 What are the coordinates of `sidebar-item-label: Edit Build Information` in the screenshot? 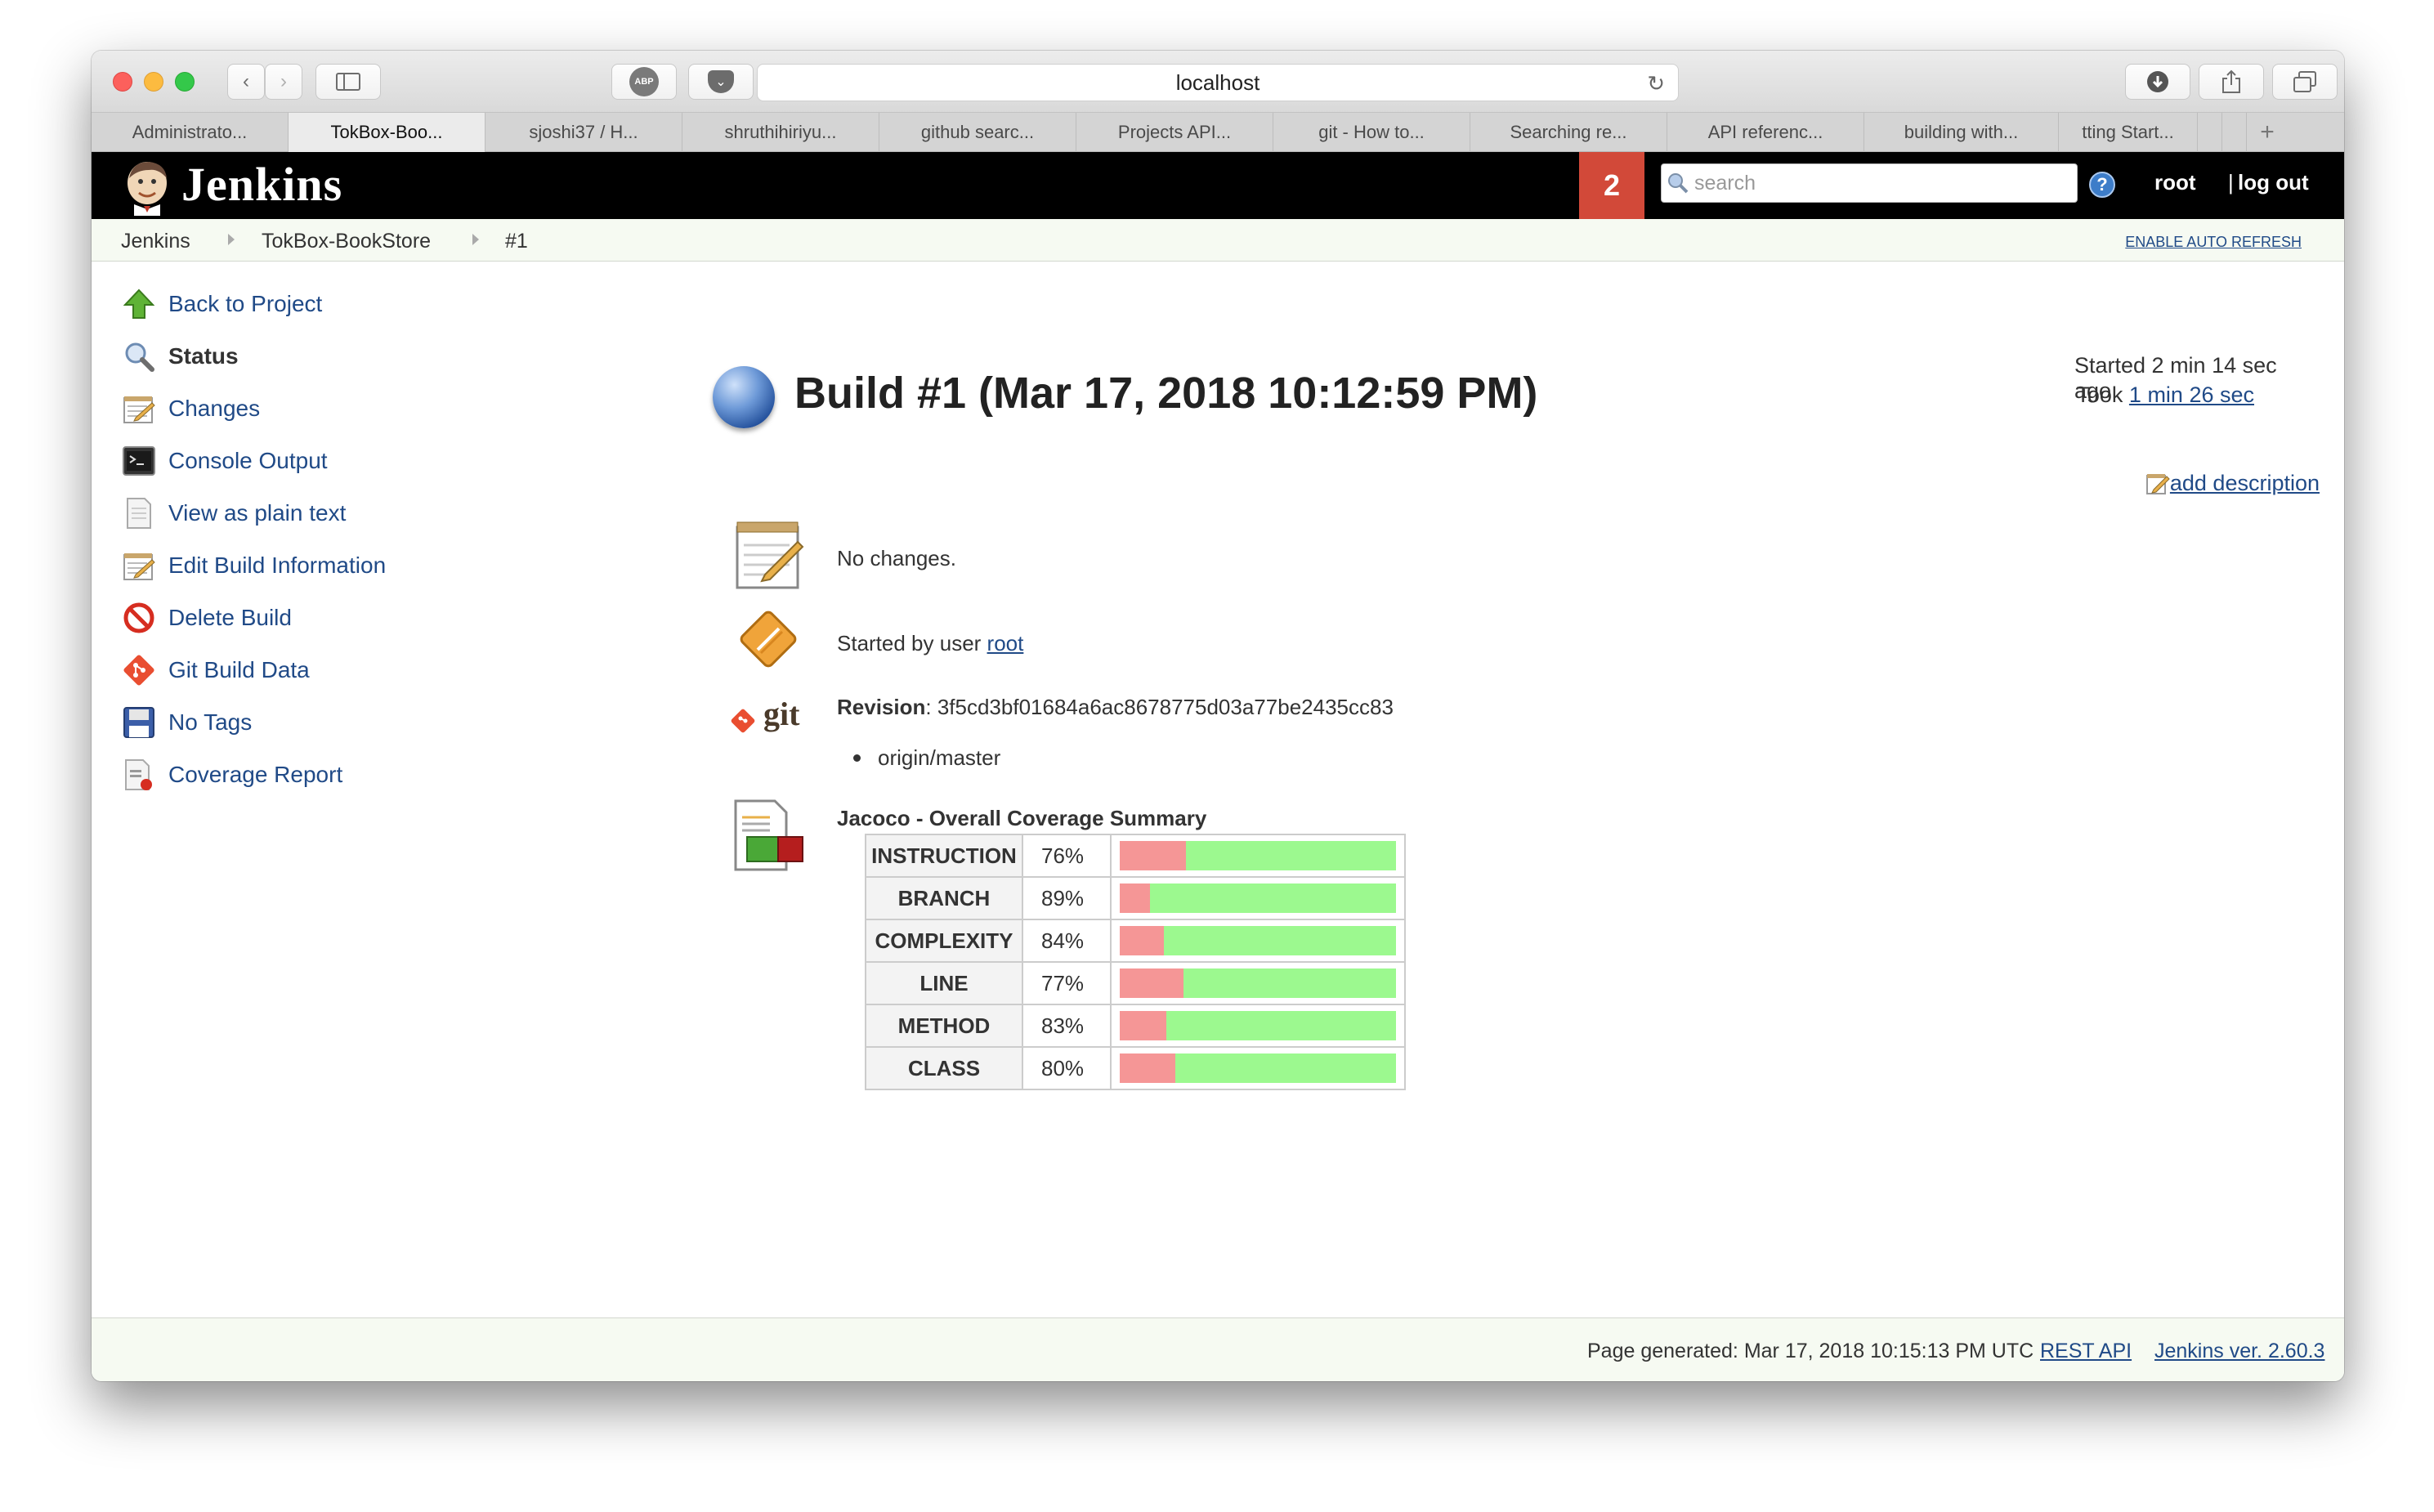 It's located at (277, 565).